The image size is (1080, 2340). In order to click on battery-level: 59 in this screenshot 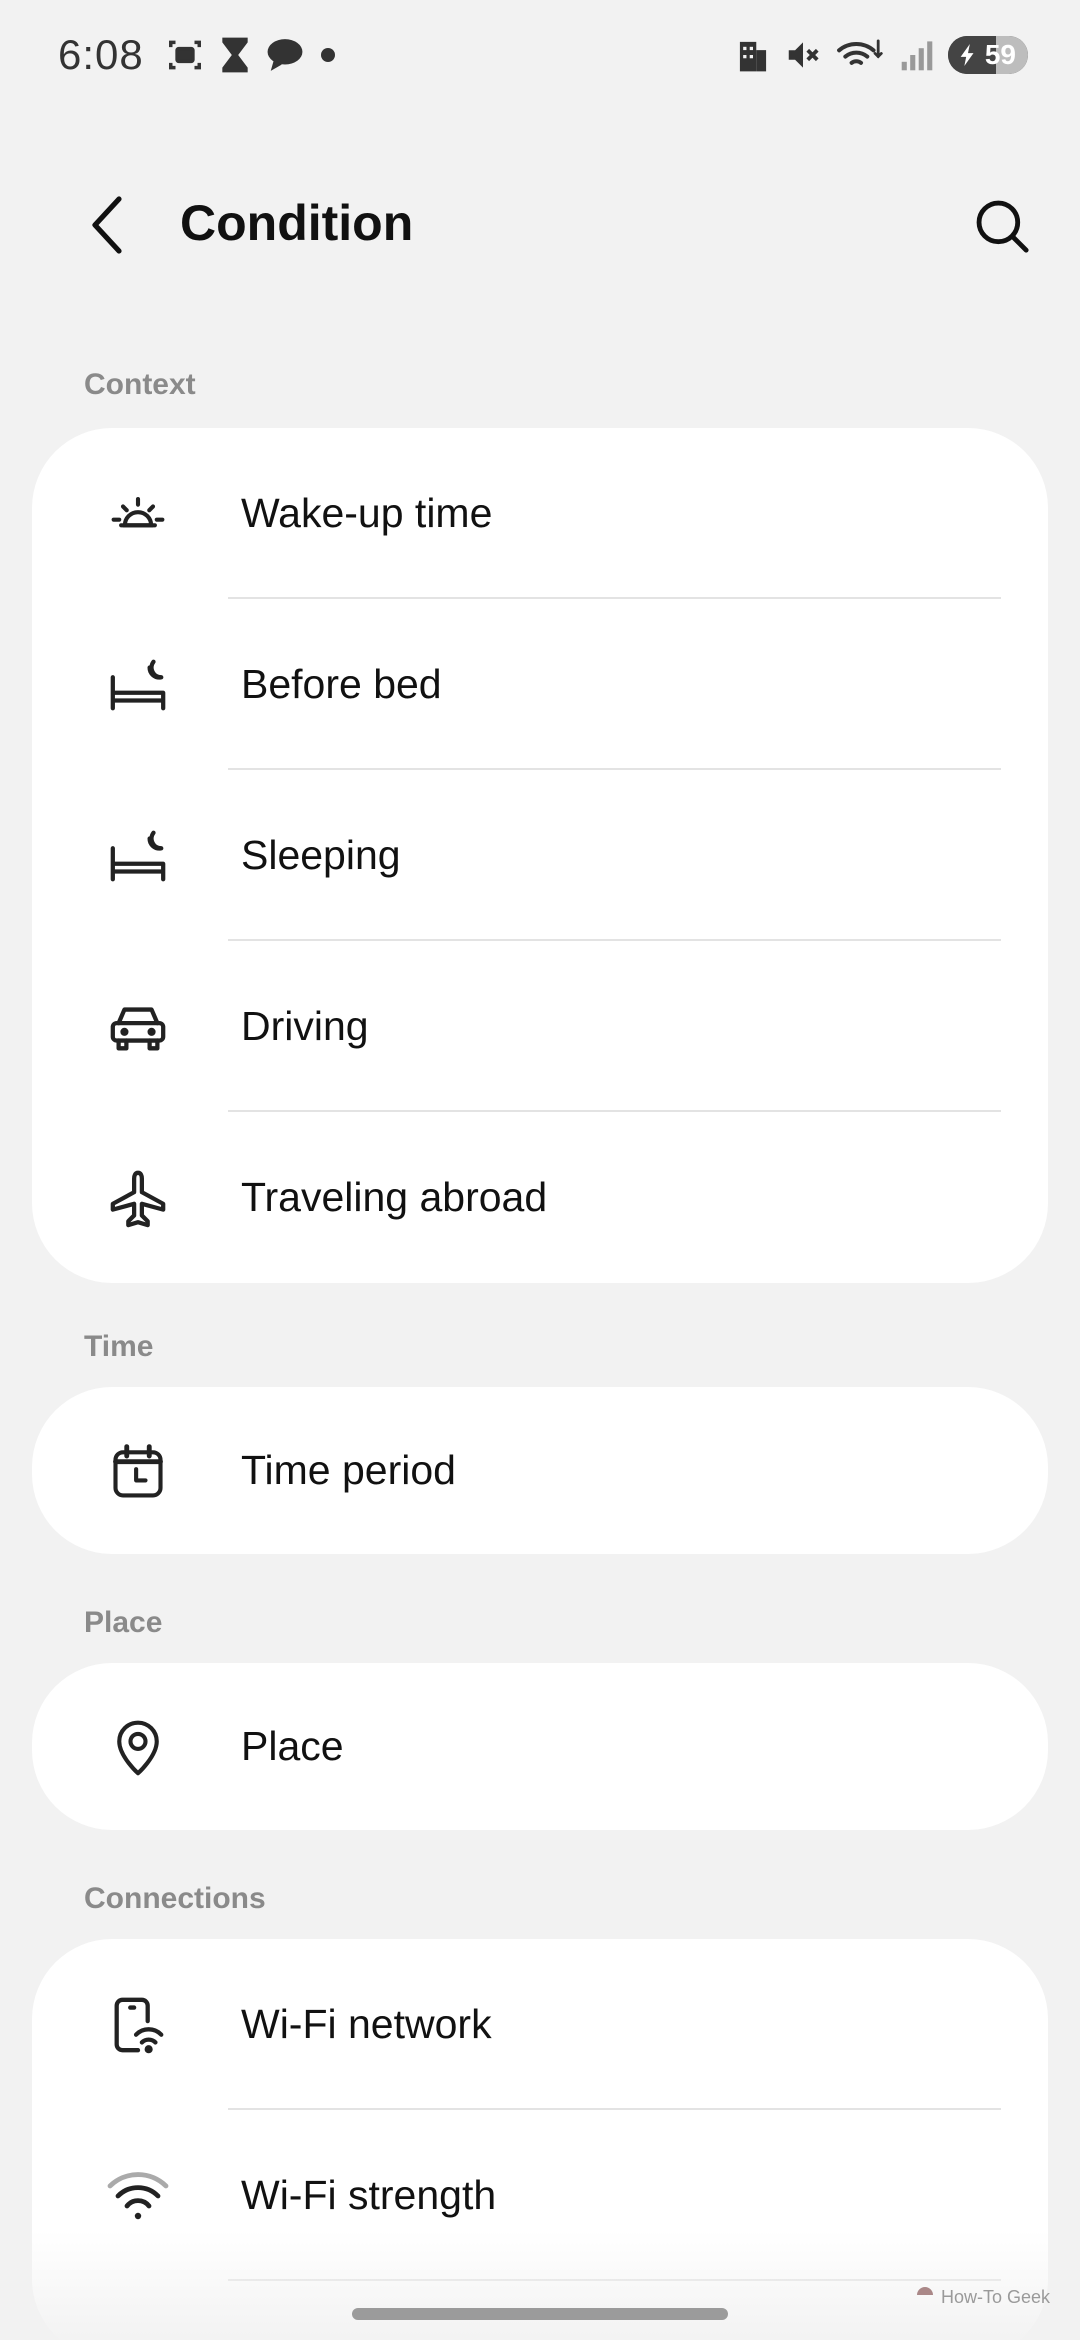, I will do `click(1000, 54)`.